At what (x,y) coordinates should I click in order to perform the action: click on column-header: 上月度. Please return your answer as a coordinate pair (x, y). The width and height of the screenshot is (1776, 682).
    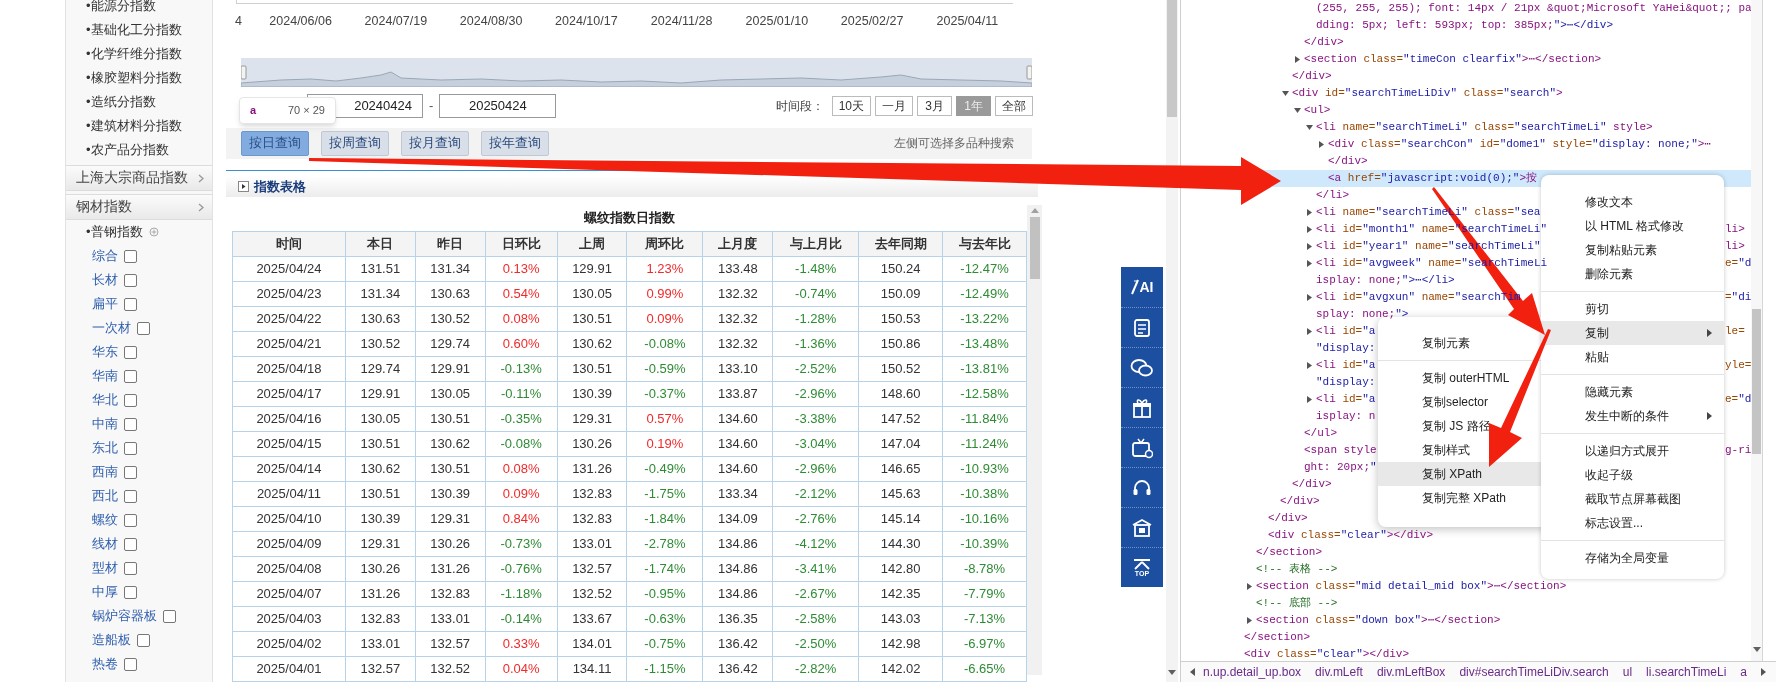
    Looking at the image, I should click on (737, 244).